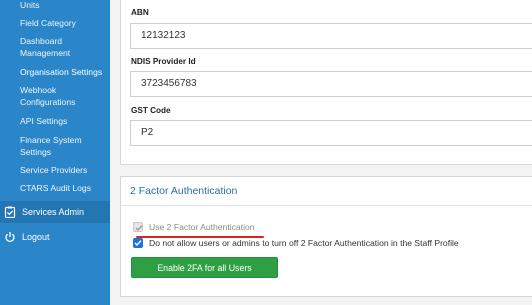 This screenshot has width=532, height=305. What do you see at coordinates (184, 191) in the screenshot?
I see `two-factor-title: 2 Factor Authentication` at bounding box center [184, 191].